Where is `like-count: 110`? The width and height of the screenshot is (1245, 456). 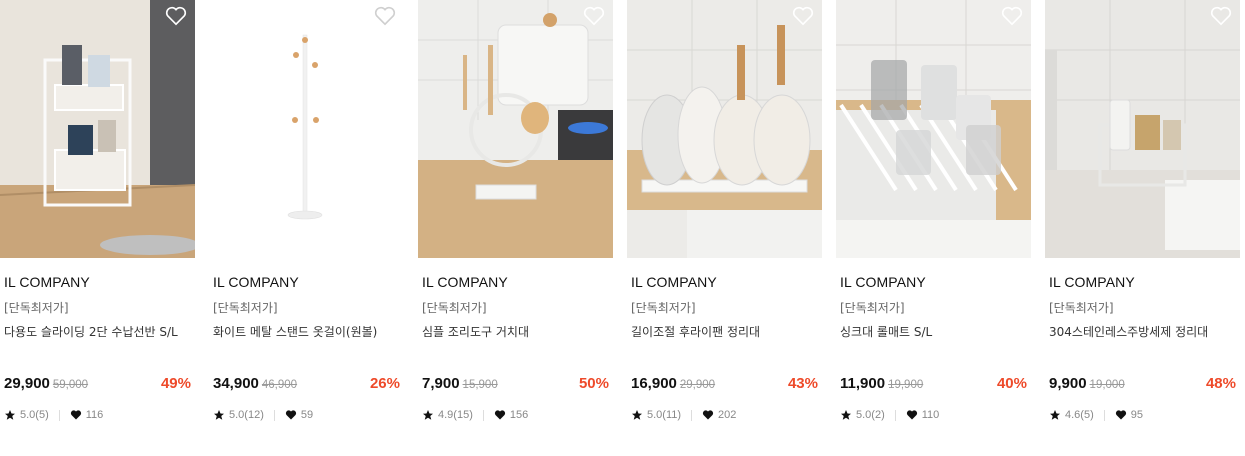
like-count: 110 is located at coordinates (930, 415).